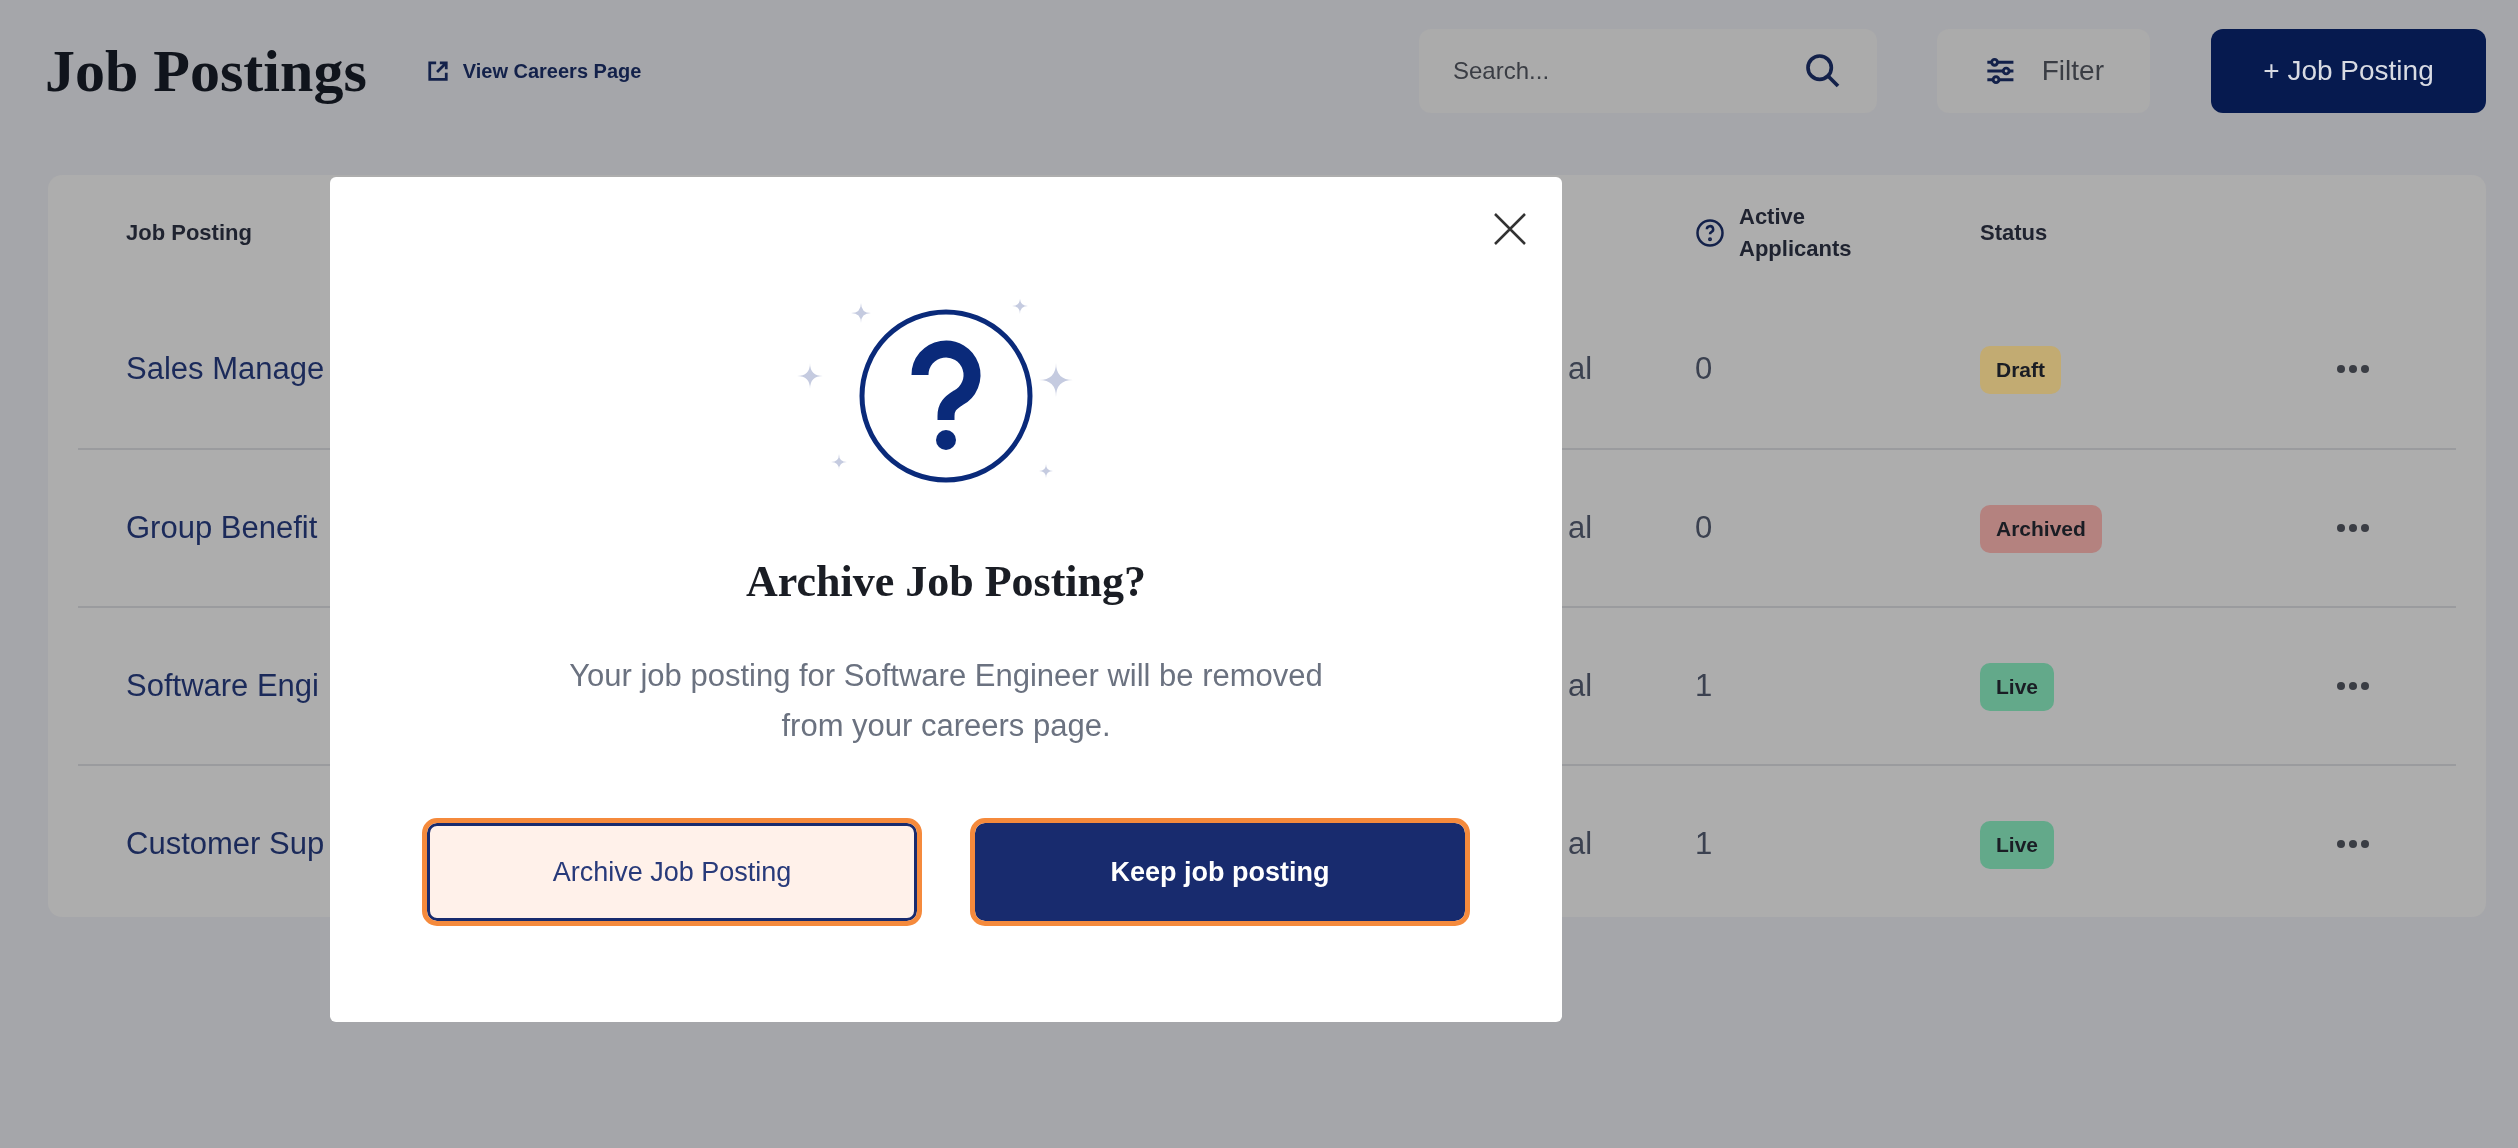 This screenshot has height=1148, width=2518. Describe the element at coordinates (222, 685) in the screenshot. I see `job-title-cell: Software Engi` at that location.